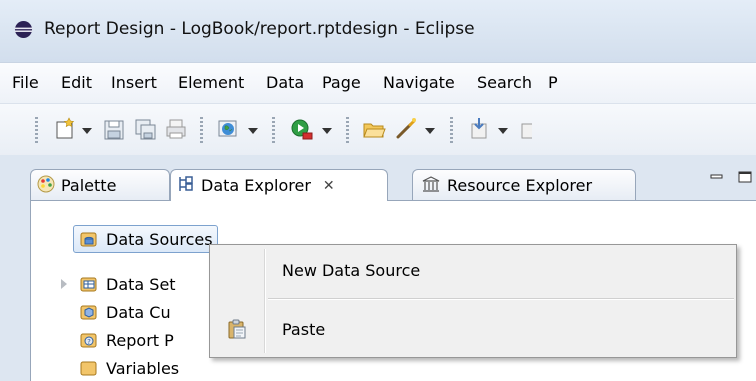 This screenshot has width=756, height=381. What do you see at coordinates (303, 329) in the screenshot?
I see `menu-item-paste: Paste` at bounding box center [303, 329].